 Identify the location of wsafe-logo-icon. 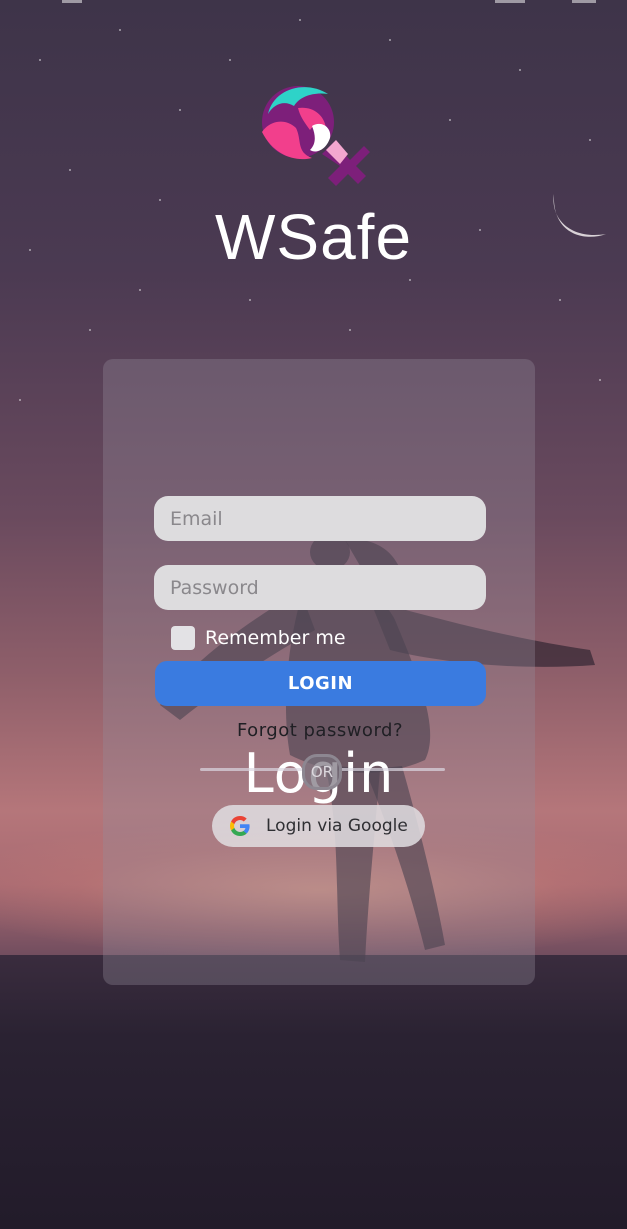
(316, 136).